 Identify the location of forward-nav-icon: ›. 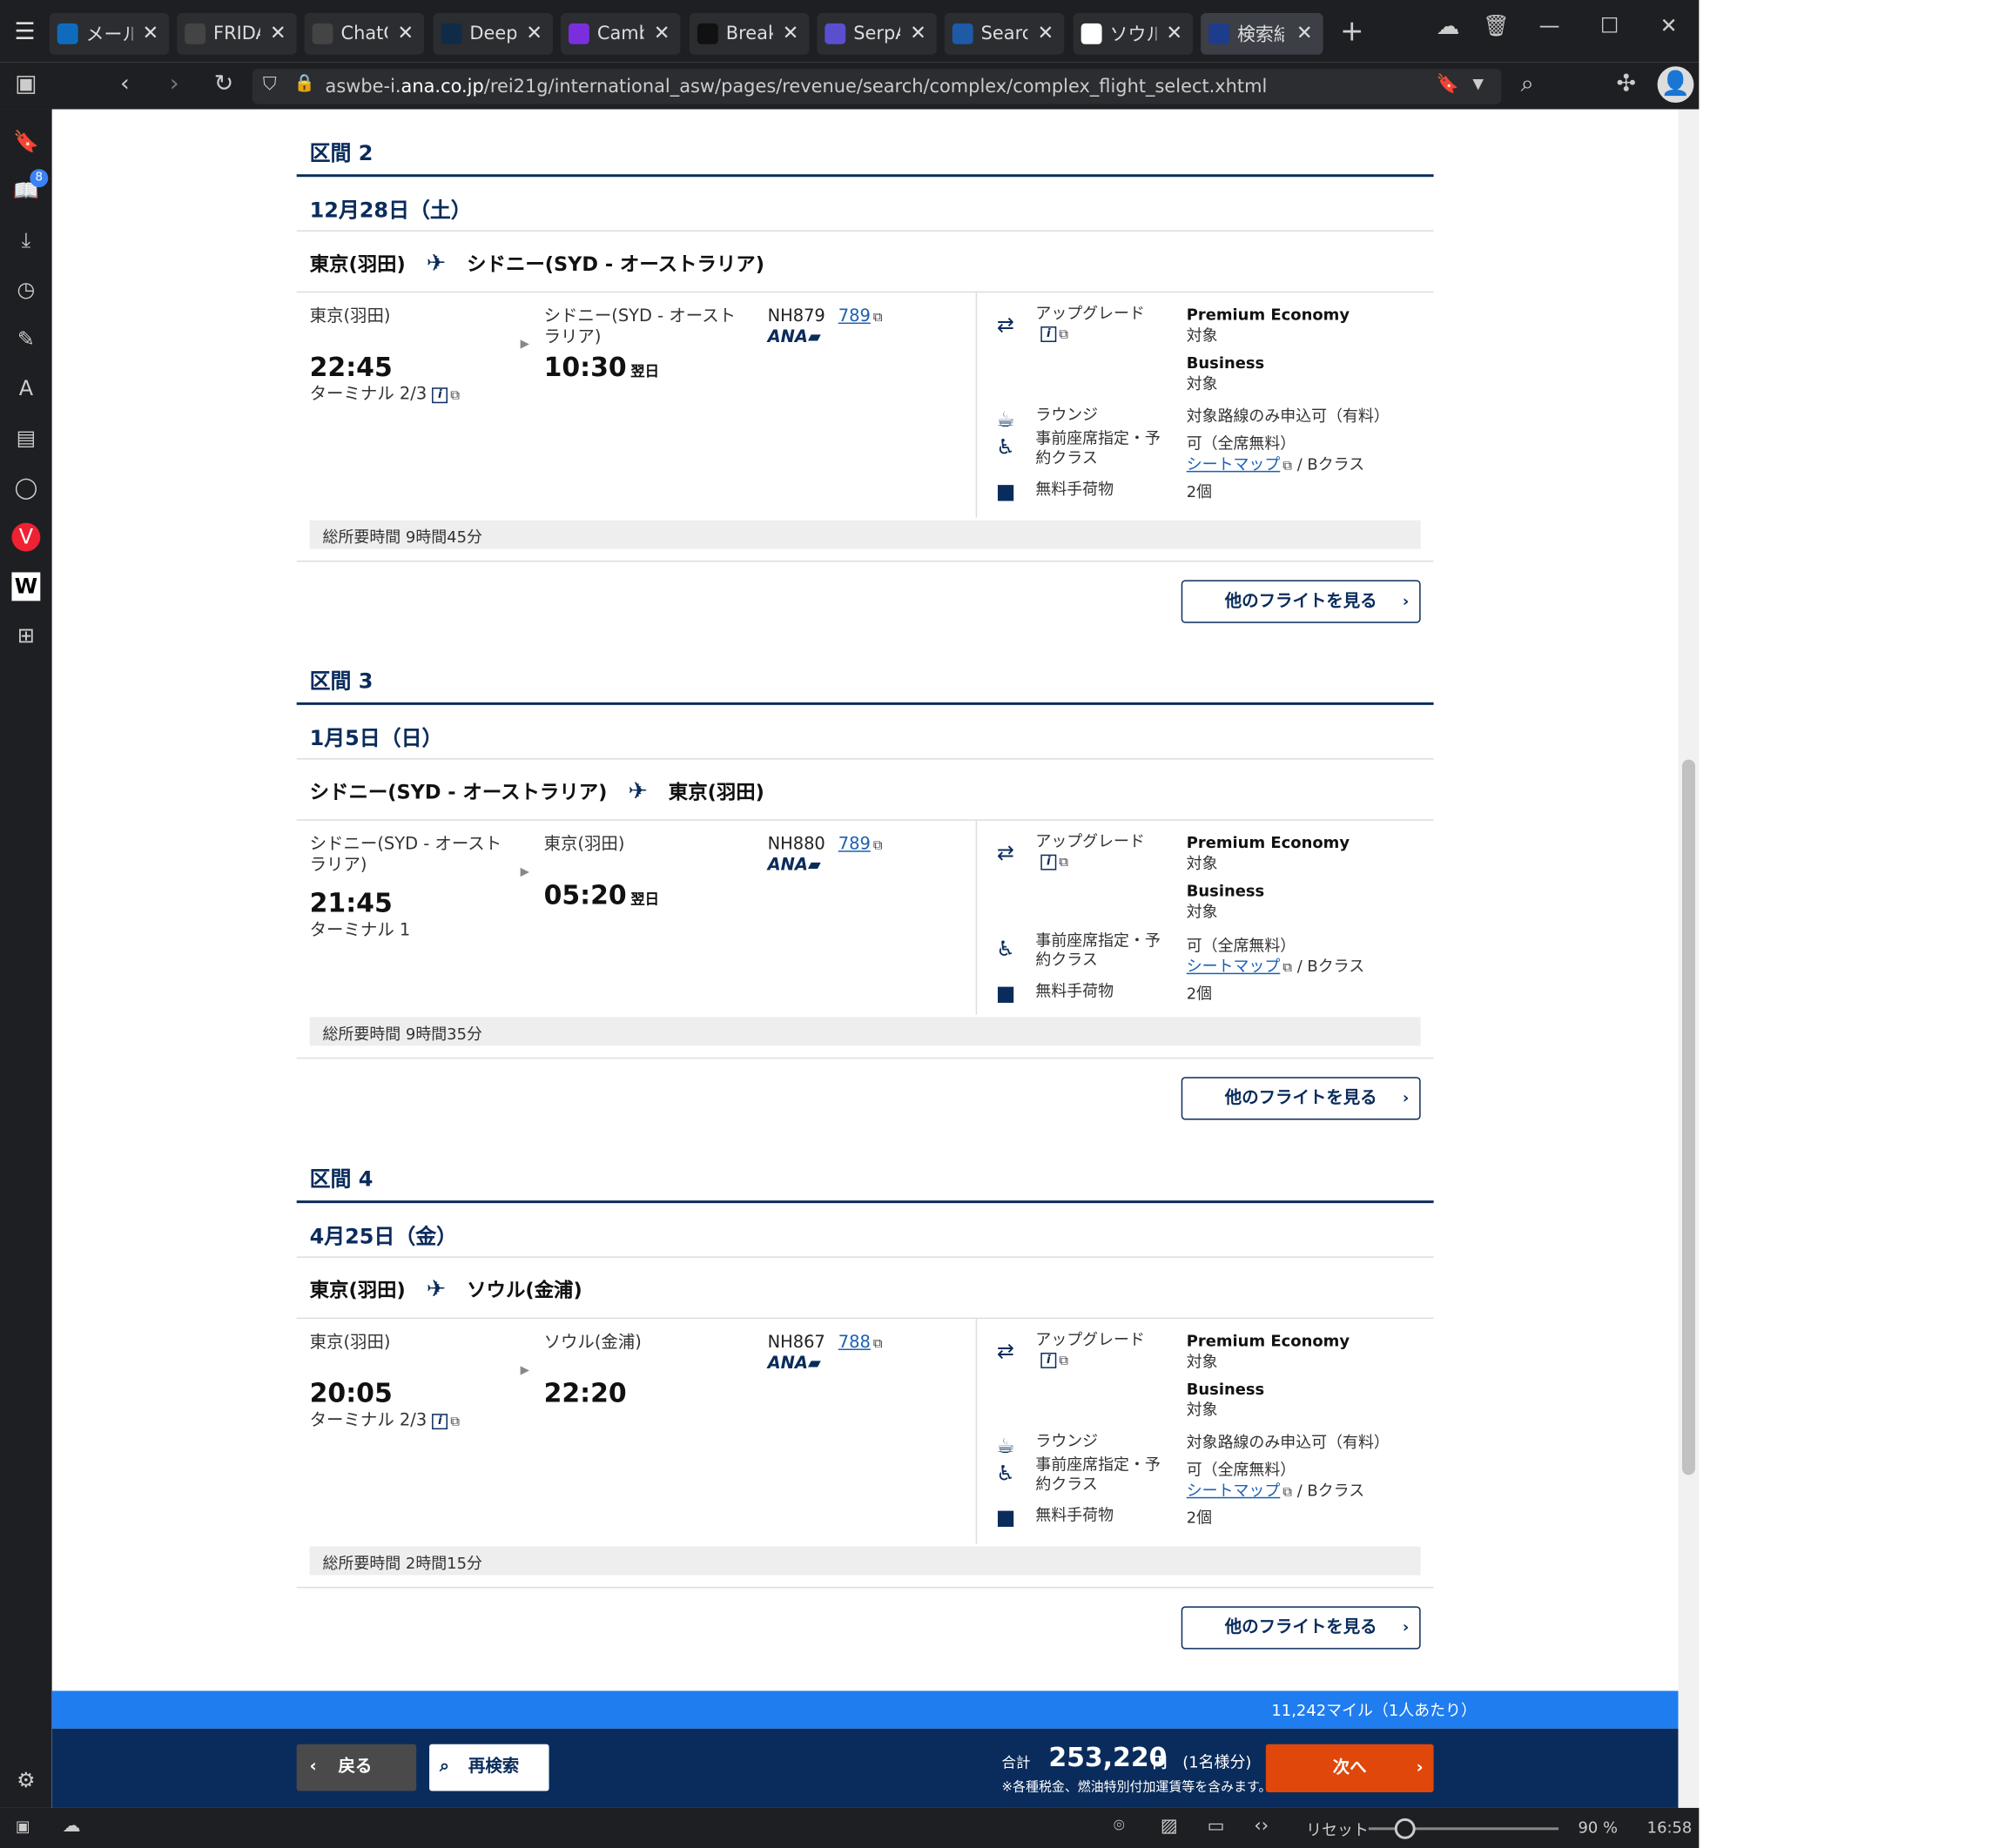
(174, 84).